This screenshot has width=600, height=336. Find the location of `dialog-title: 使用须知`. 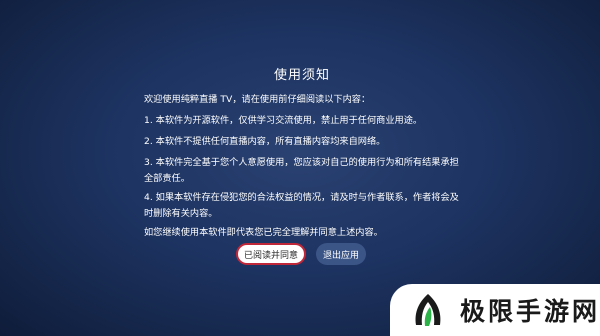

dialog-title: 使用须知 is located at coordinates (301, 75).